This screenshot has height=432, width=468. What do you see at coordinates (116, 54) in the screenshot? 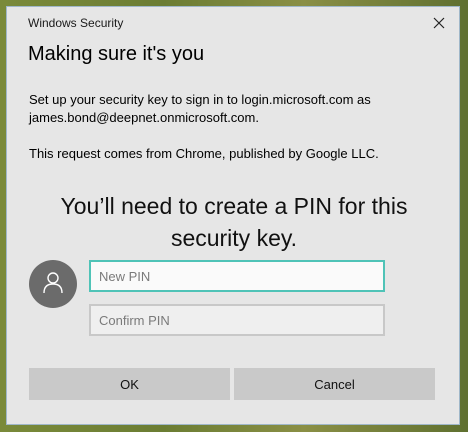
I see `dialog-heading: Making sure it's you` at bounding box center [116, 54].